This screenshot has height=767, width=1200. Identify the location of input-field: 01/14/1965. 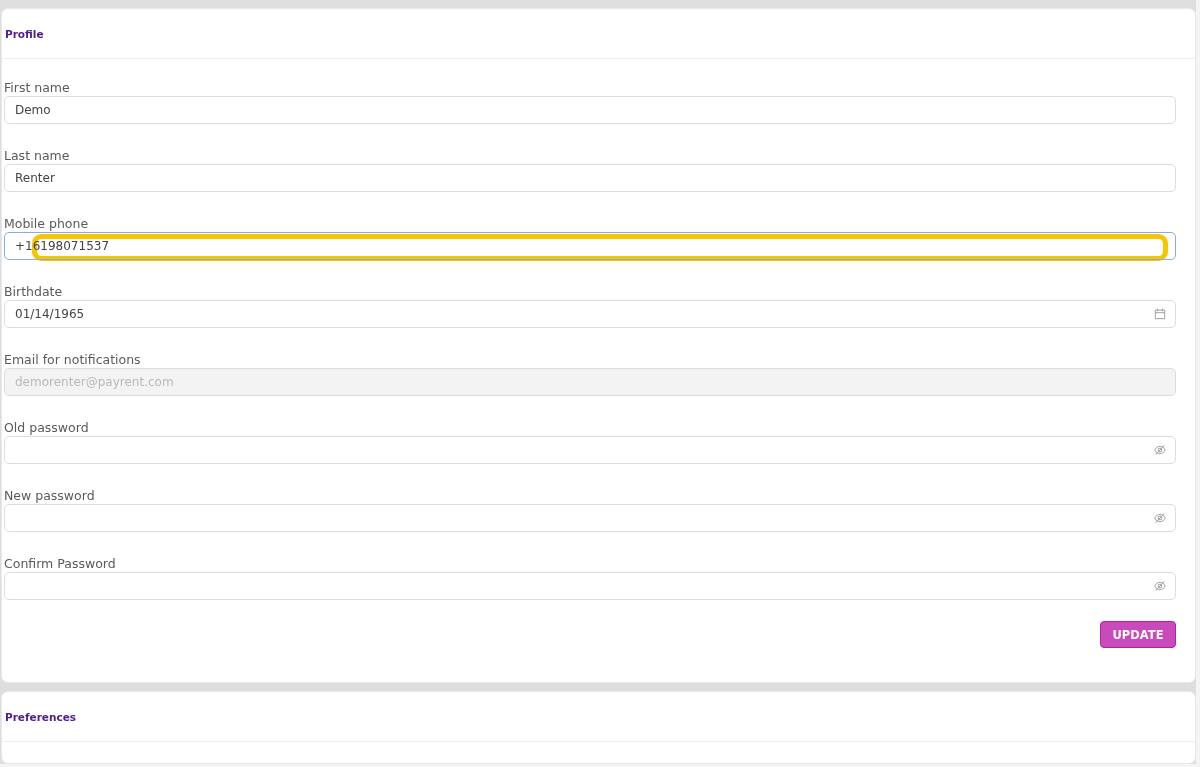
(590, 314).